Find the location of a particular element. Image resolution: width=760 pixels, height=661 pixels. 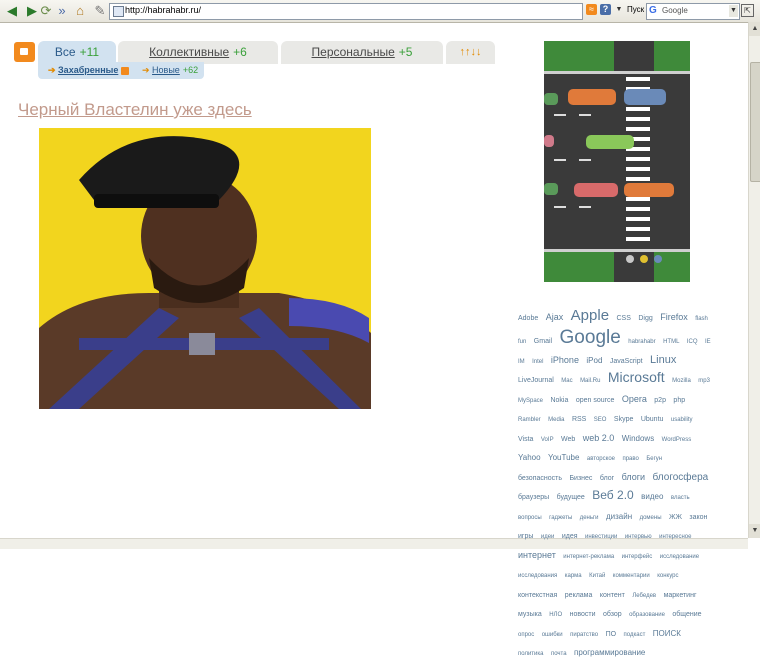

subtab-new: ➔ Новые +62 is located at coordinates (170, 70).